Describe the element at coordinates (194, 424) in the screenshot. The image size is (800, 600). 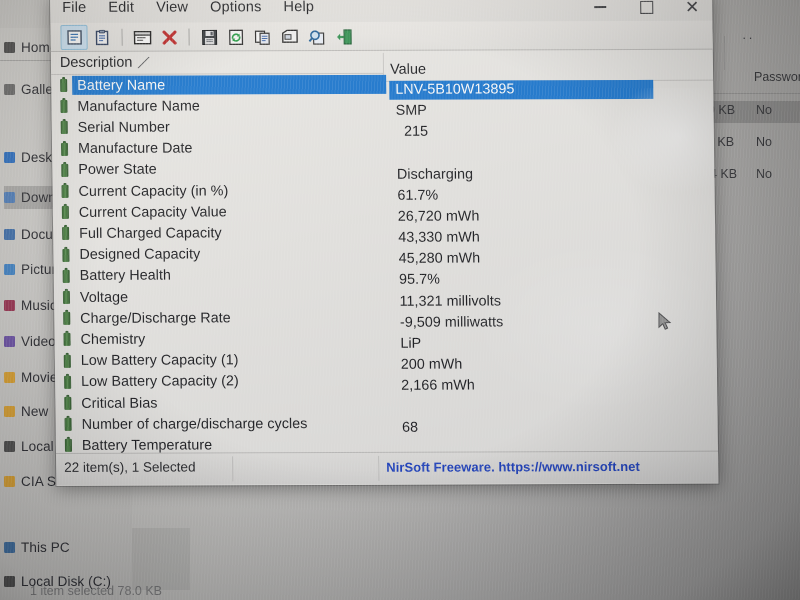
I see `row-description: Number of charge/discharge cycles` at that location.